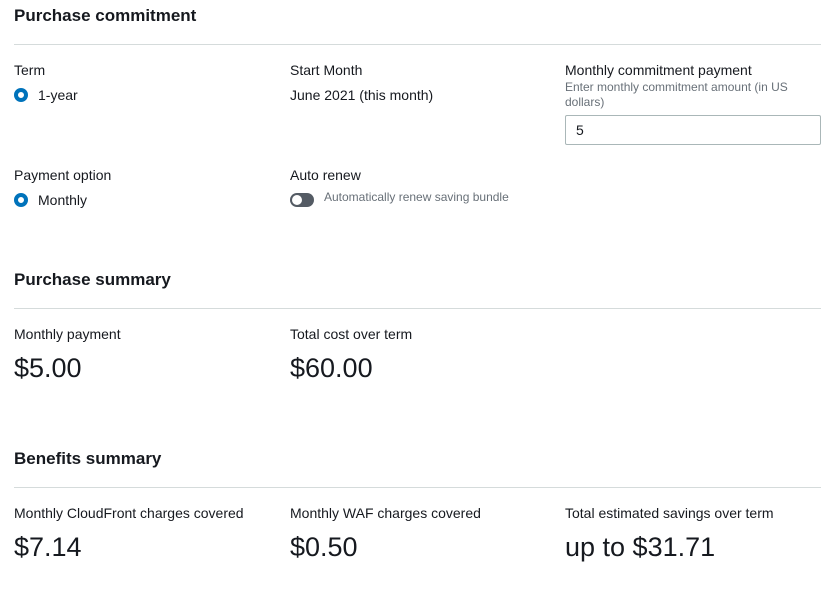 The height and width of the screenshot is (589, 840). I want to click on auto-renew-description: Automatically renew saving bundle, so click(416, 197).